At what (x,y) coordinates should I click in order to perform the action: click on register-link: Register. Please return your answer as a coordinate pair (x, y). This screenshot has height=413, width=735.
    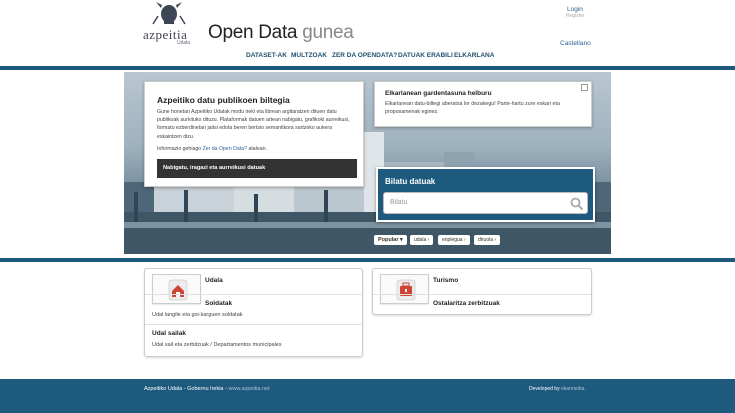
    Looking at the image, I should click on (575, 16).